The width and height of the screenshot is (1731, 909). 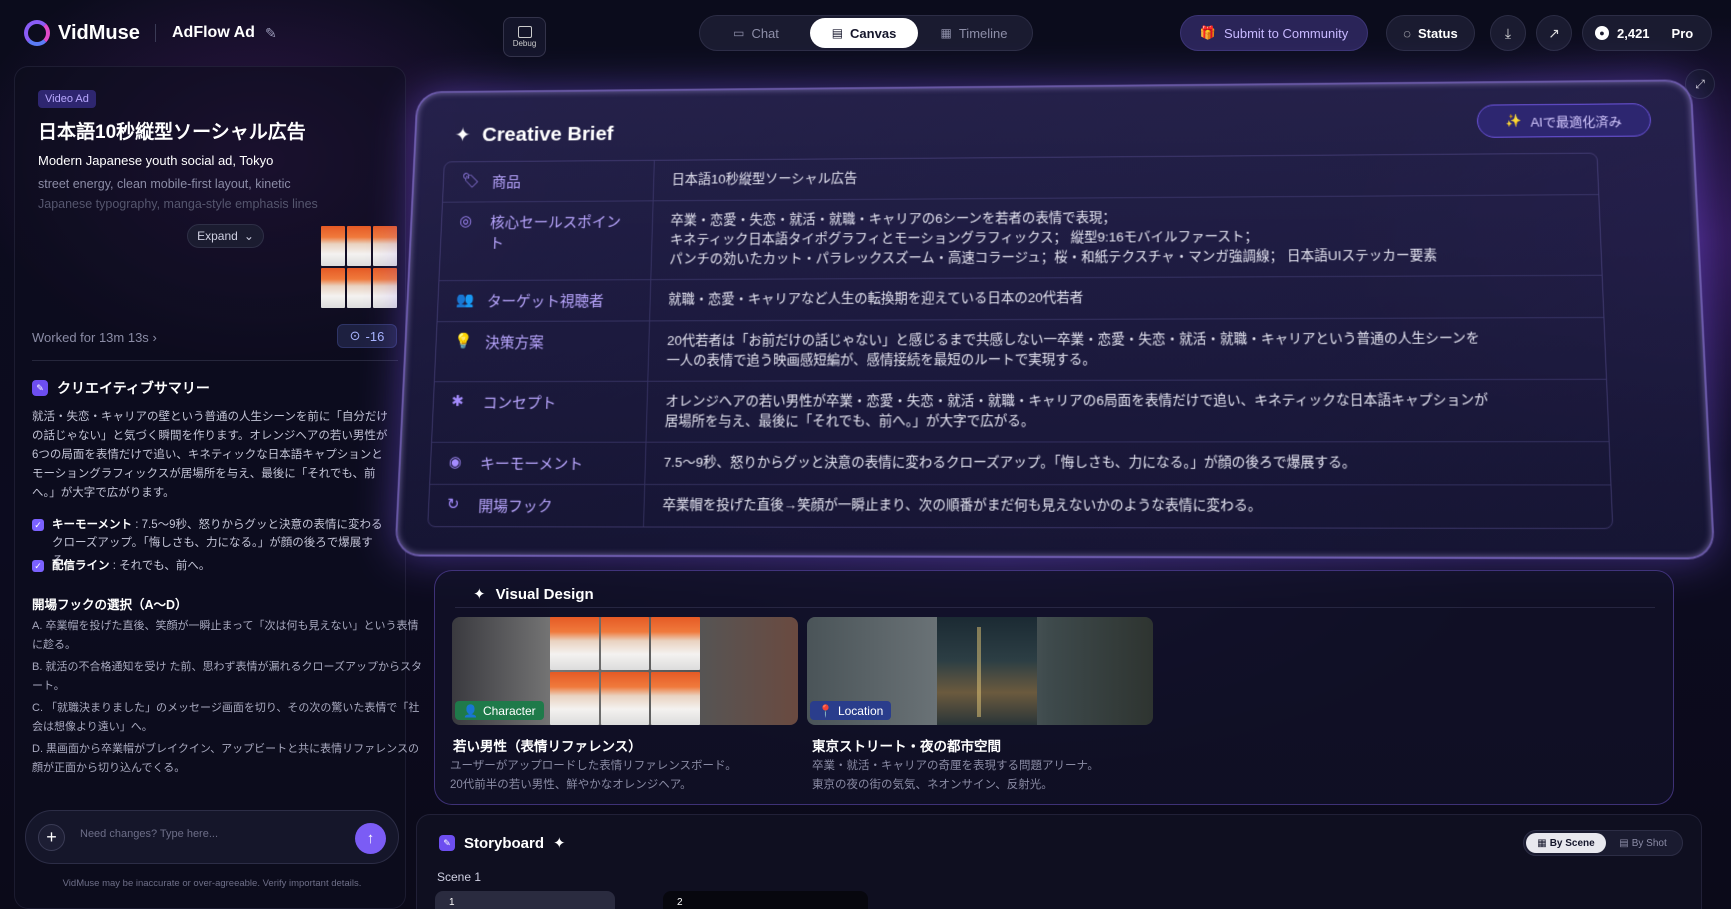 I want to click on tab-timeline: ▦ Timeline, so click(x=974, y=33).